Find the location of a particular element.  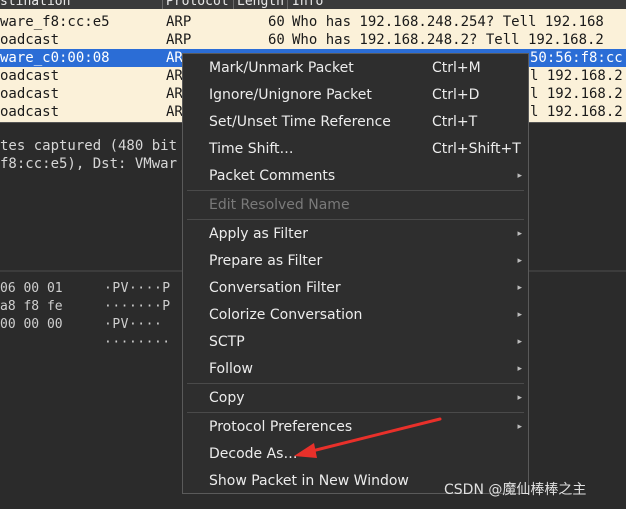

detail-line-ethernet: f8:cc:e5), Dst: VMwar is located at coordinates (88, 164).